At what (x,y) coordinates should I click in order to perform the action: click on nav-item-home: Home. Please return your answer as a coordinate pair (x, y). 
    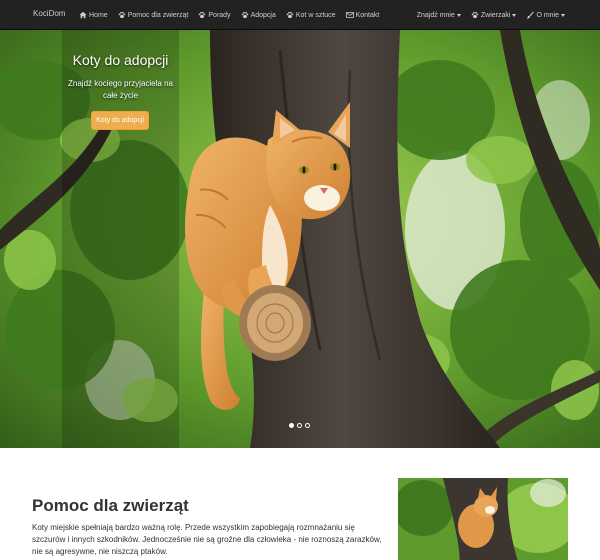
    Looking at the image, I should click on (93, 15).